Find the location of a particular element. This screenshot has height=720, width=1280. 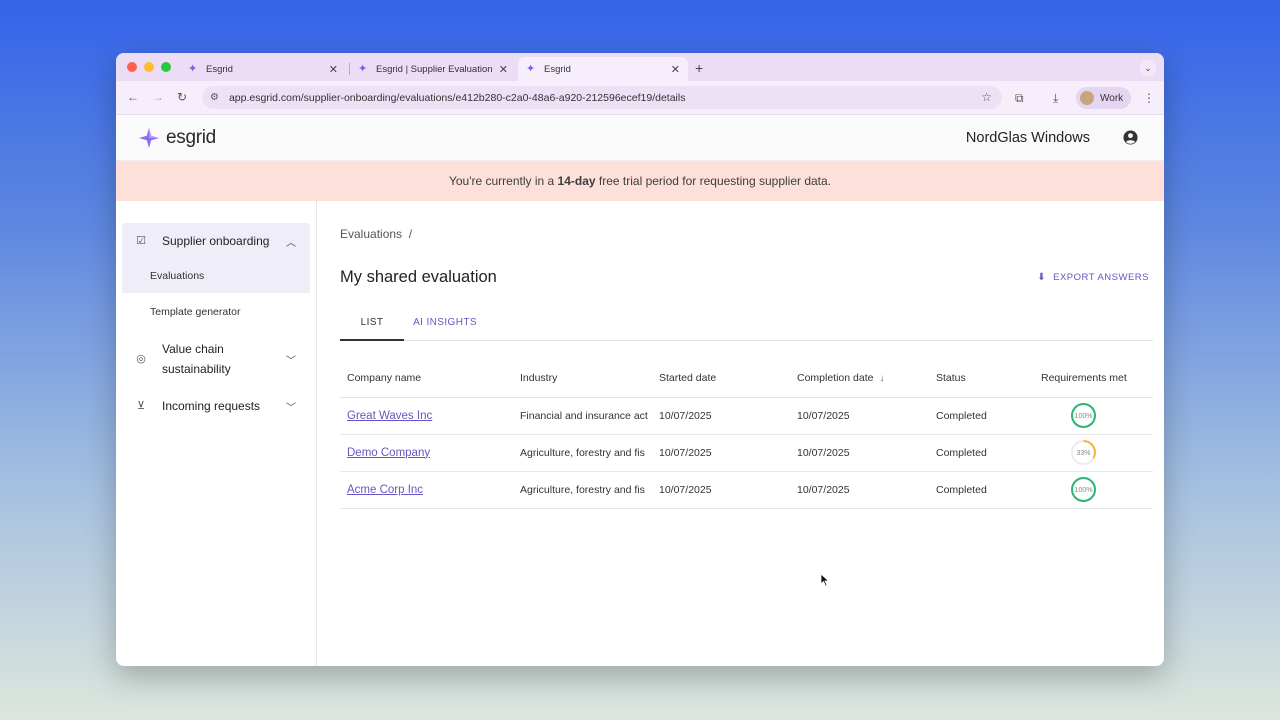

new-tab-icon: + is located at coordinates (699, 68).